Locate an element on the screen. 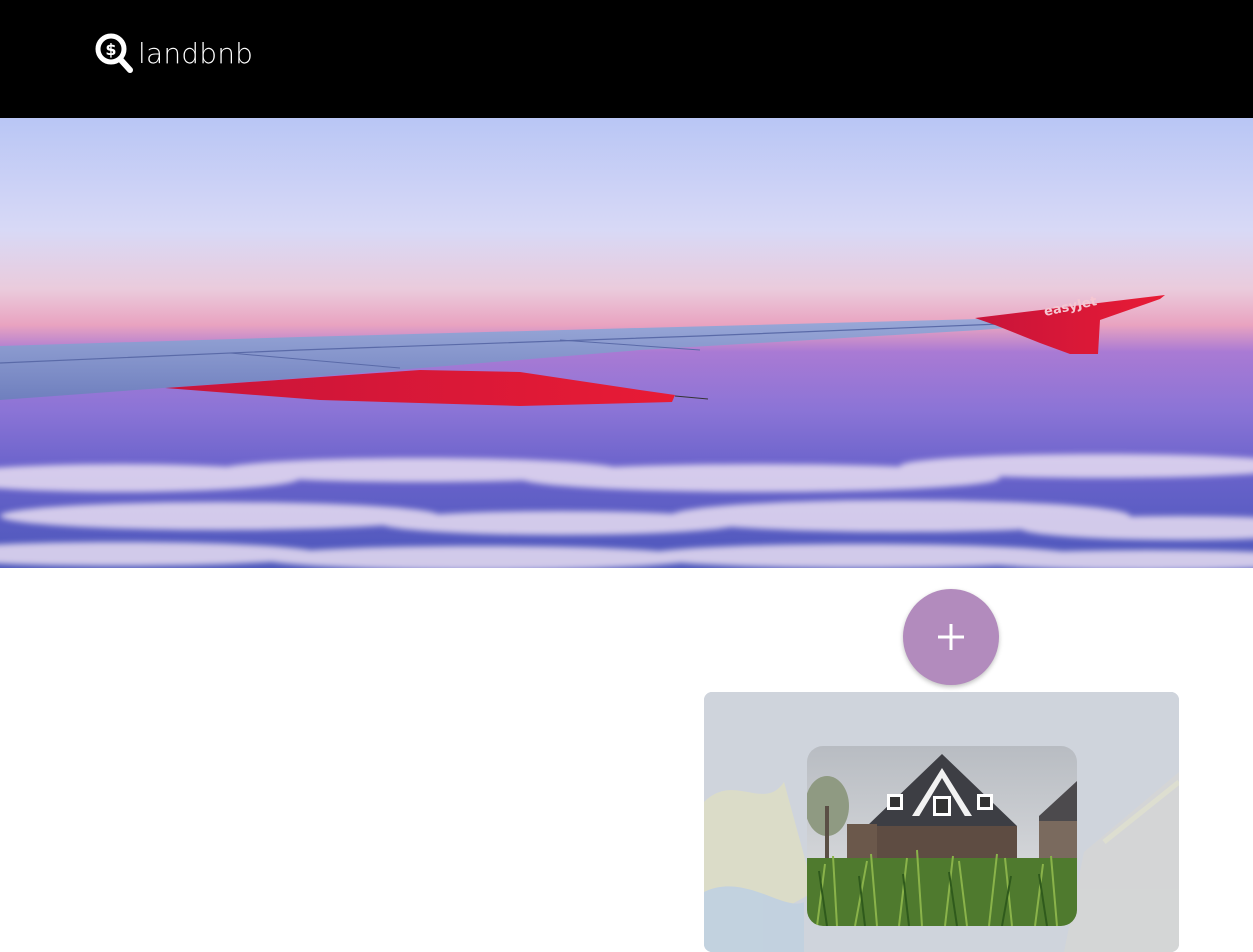  plus-icon is located at coordinates (951, 637).